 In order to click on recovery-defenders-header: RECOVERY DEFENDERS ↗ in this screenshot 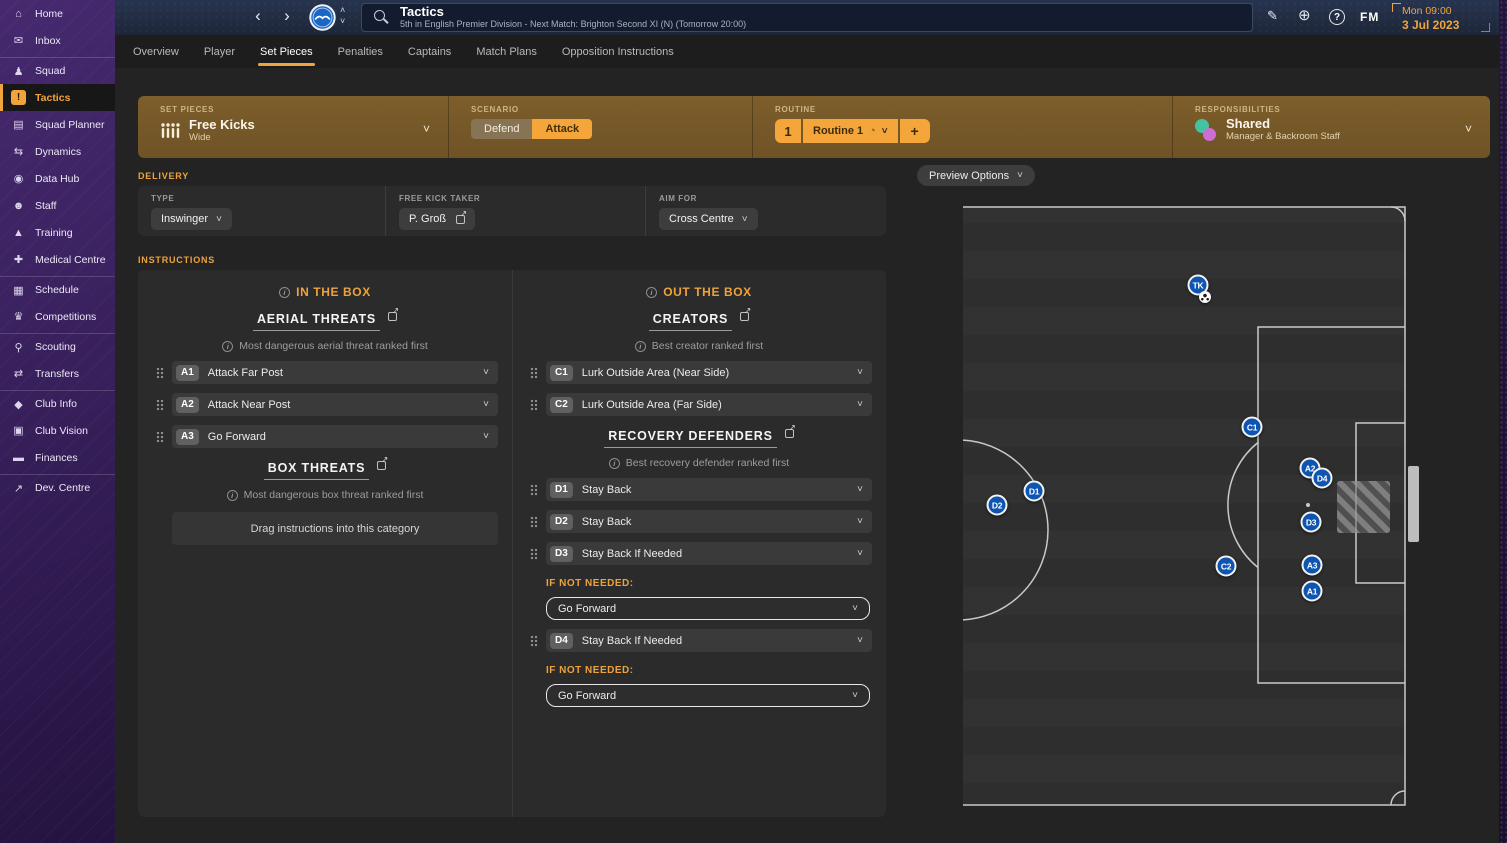, I will do `click(699, 436)`.